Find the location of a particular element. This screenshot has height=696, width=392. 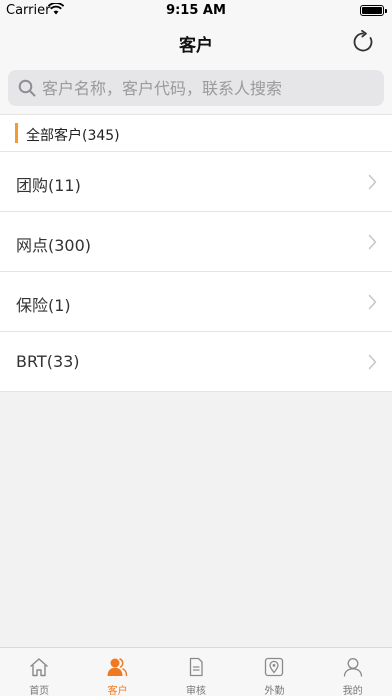

page-title: 客户 is located at coordinates (196, 46).